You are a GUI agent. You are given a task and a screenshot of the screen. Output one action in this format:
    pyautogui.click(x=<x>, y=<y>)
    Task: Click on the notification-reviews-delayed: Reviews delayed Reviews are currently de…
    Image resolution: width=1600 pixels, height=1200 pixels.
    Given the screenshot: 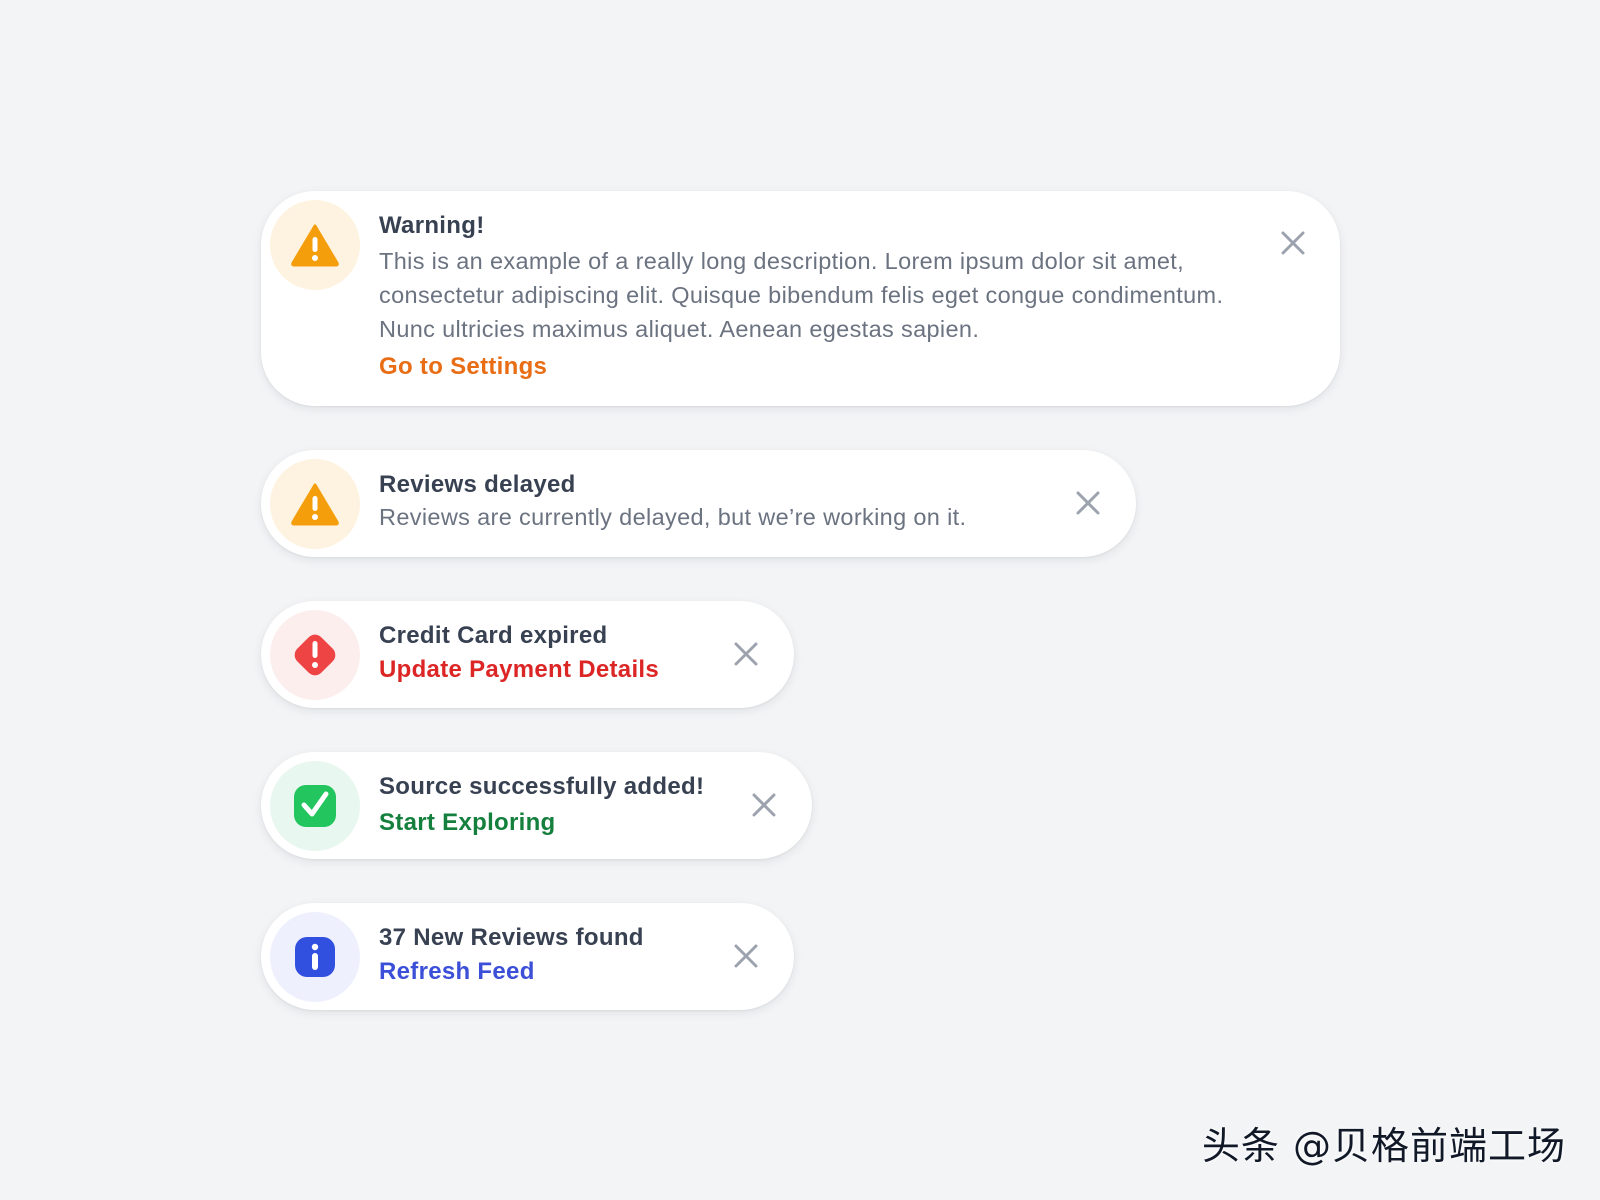 What is the action you would take?
    pyautogui.click(x=698, y=503)
    